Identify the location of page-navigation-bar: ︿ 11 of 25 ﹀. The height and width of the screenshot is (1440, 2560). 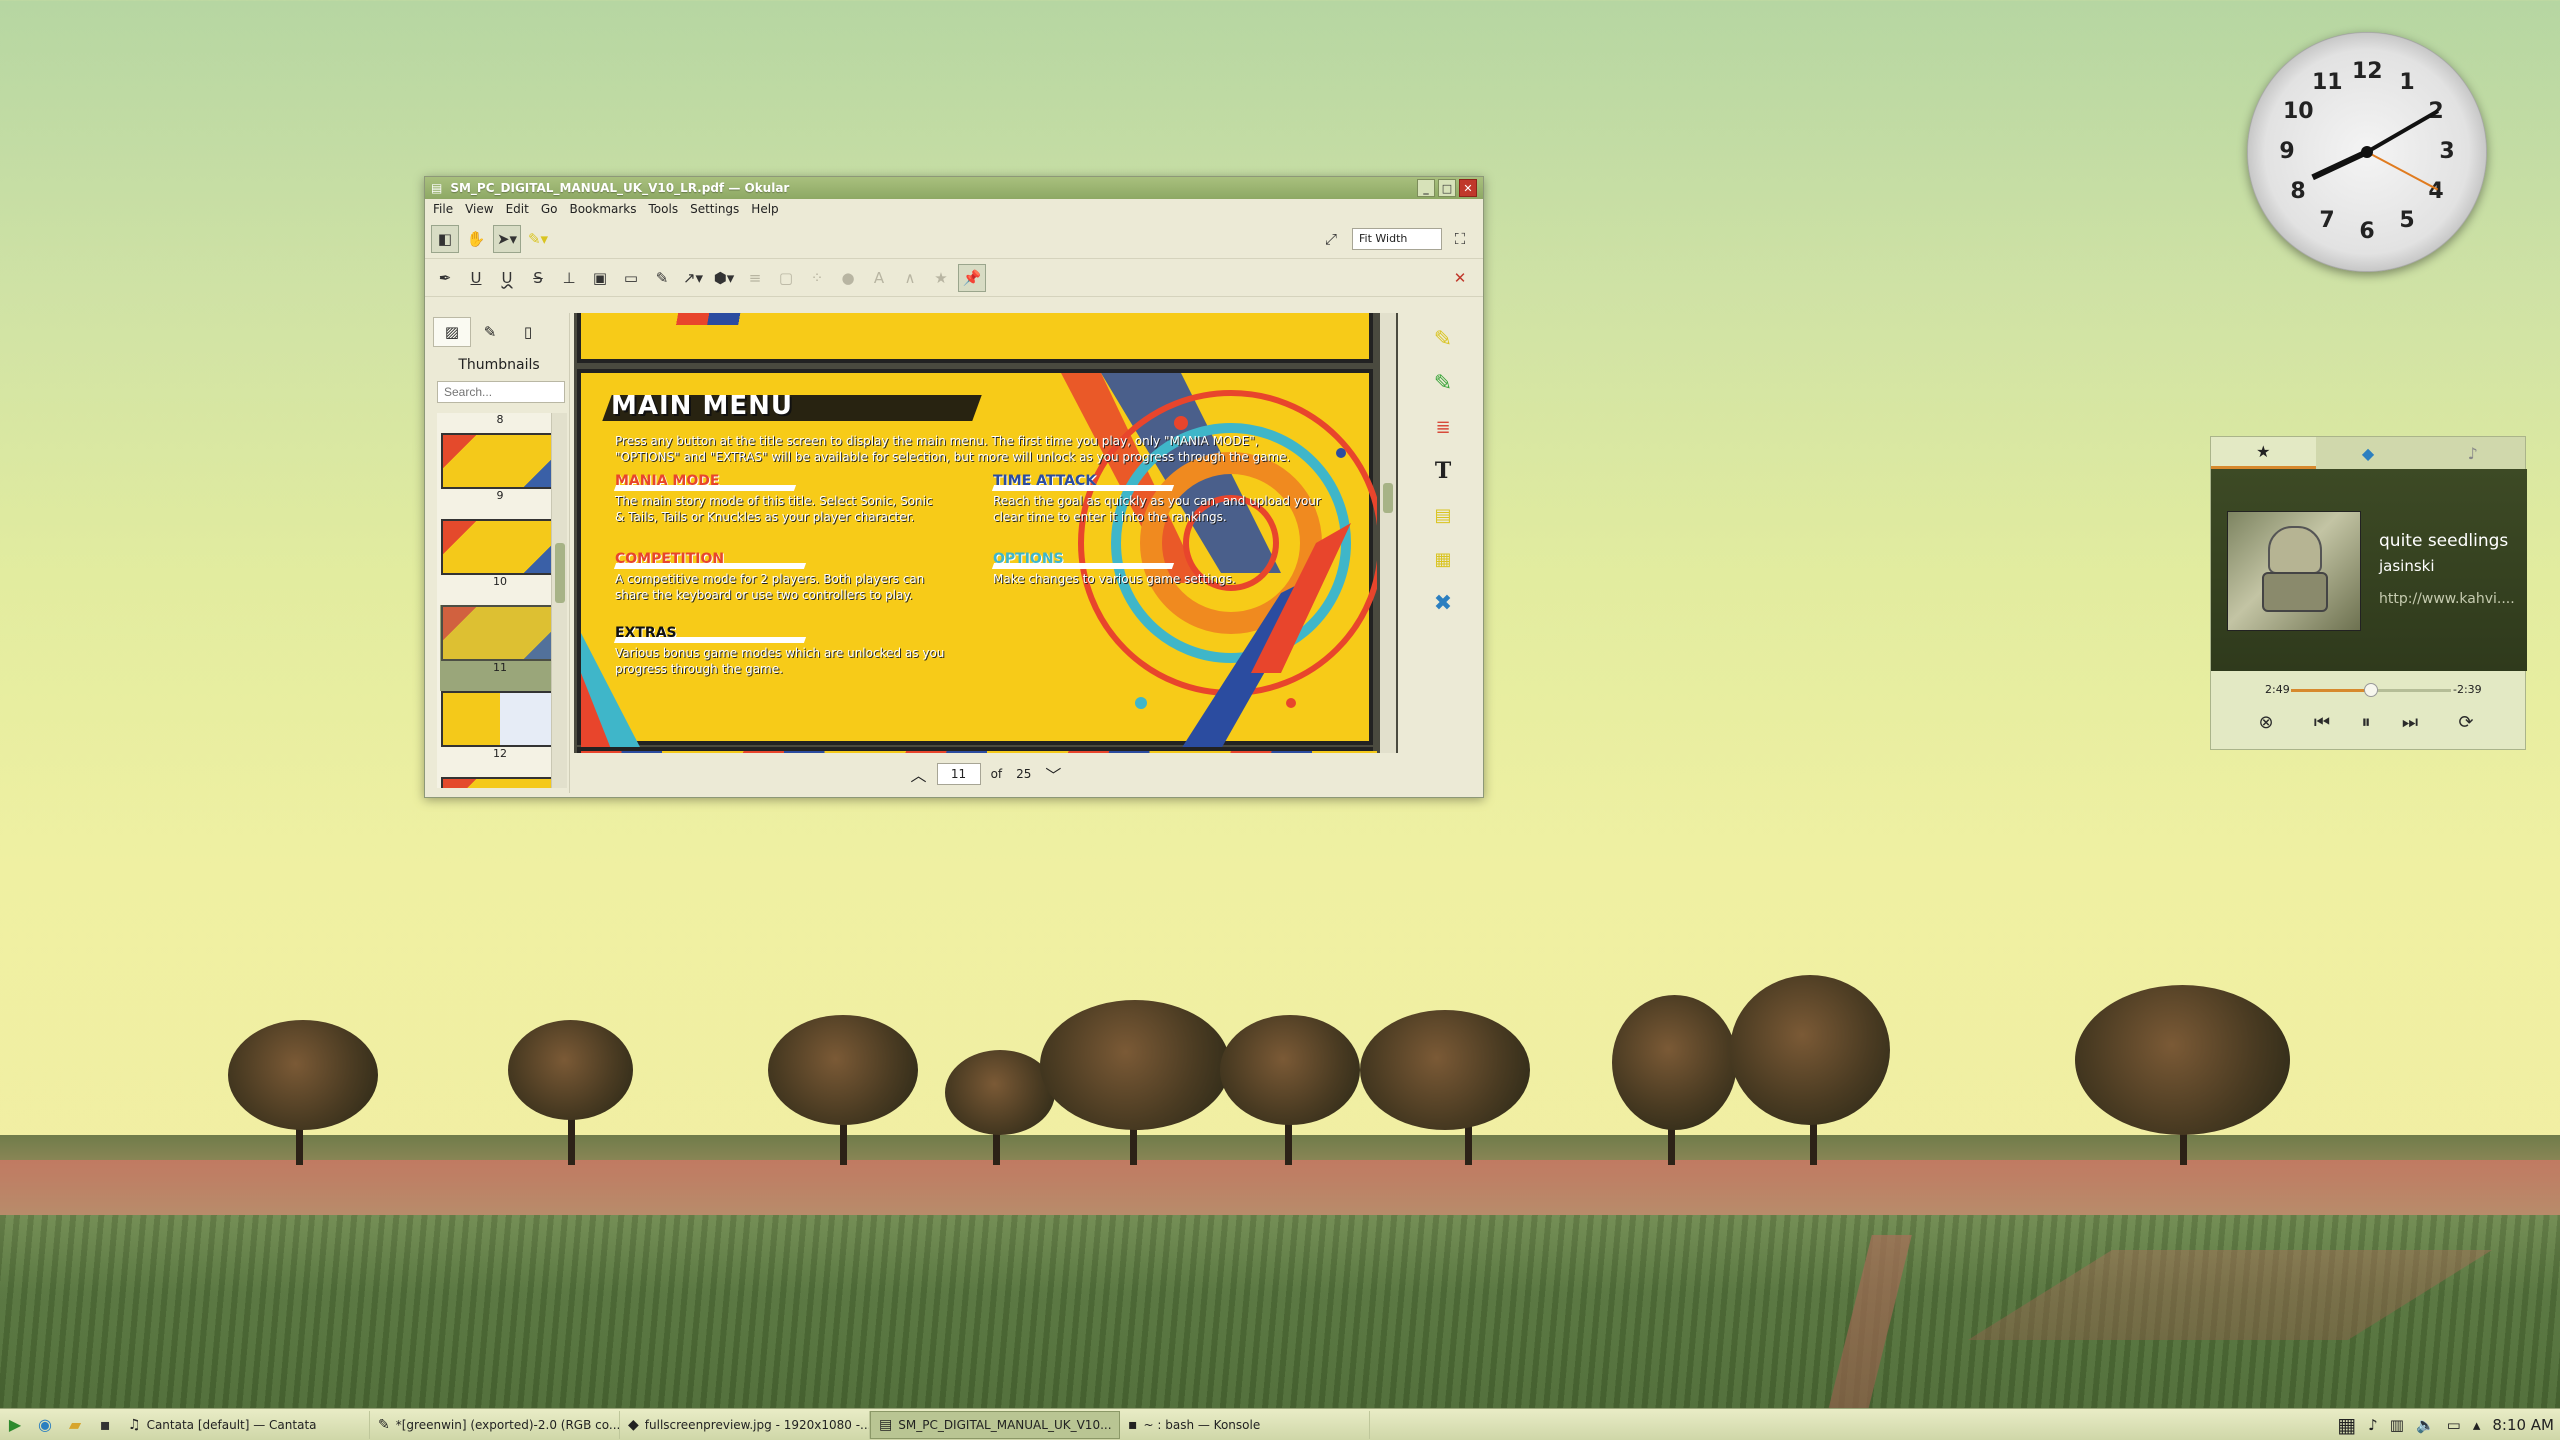
(986, 774).